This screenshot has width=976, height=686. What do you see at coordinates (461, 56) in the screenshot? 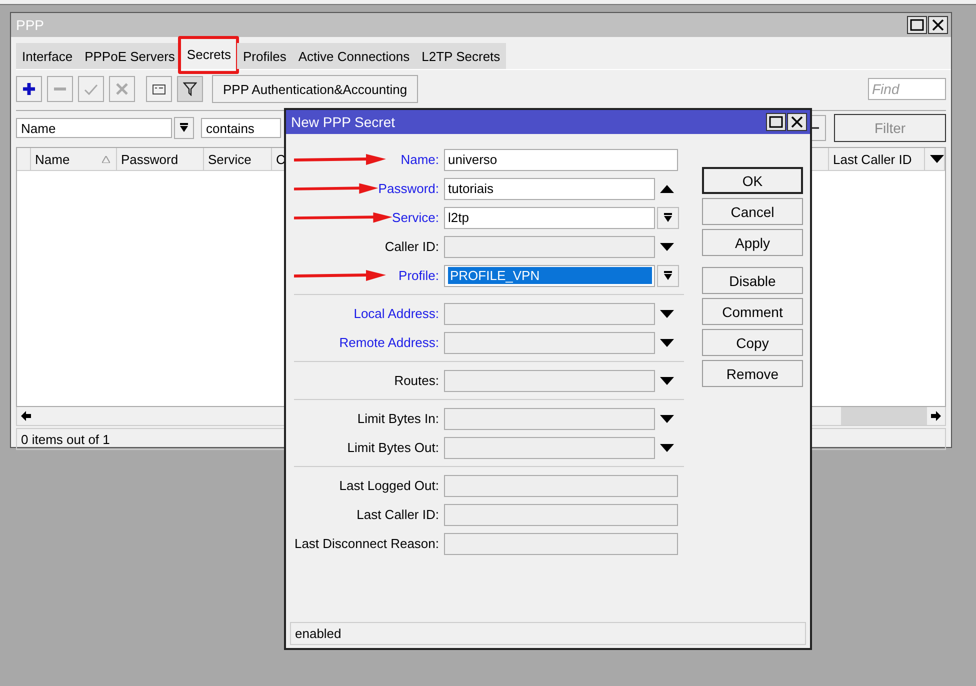
I see `tab: L2TP Secrets` at bounding box center [461, 56].